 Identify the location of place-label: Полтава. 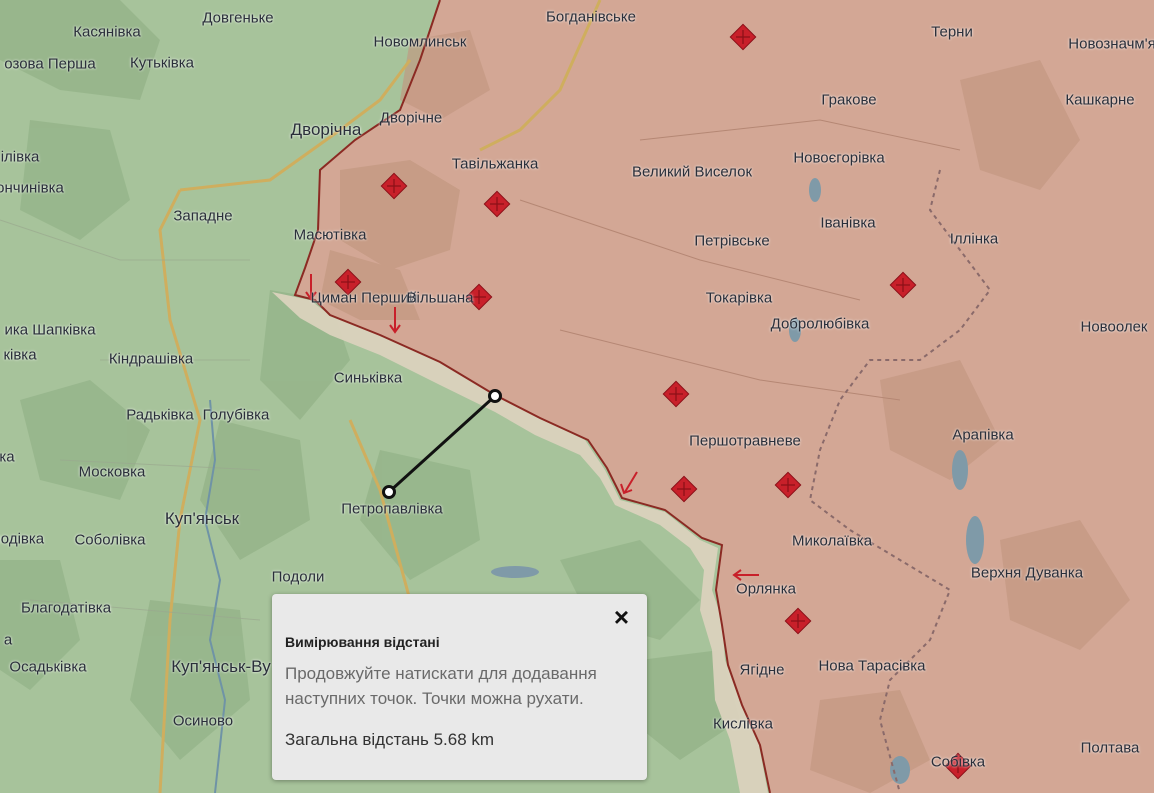
(1110, 748).